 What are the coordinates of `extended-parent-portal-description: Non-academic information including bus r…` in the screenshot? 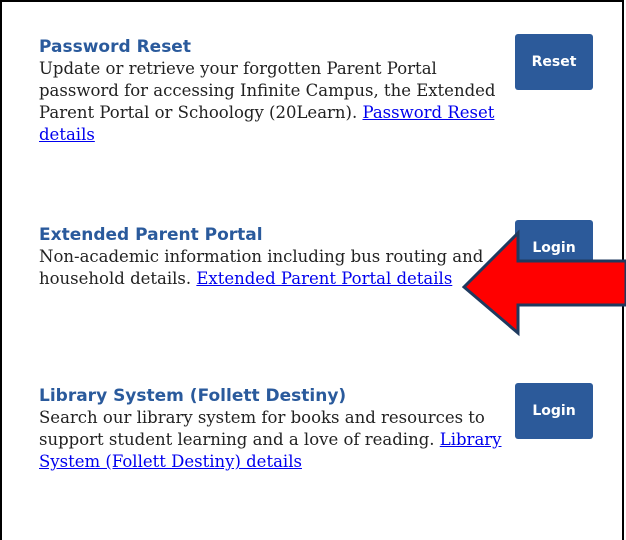 It's located at (274, 268).